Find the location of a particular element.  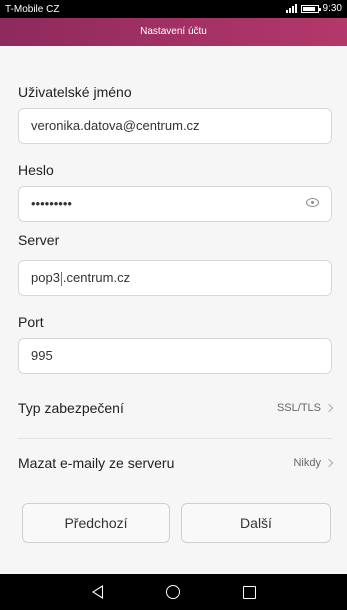

delete-from-server-row: Mazat e-maily ze serveru Nikdy is located at coordinates (176, 463).